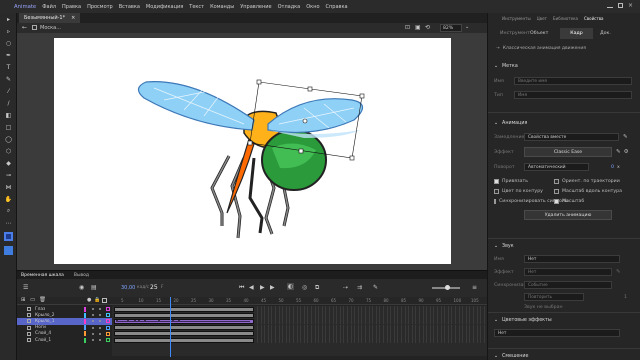 The height and width of the screenshot is (360, 640). What do you see at coordinates (58, 309) in the screenshot?
I see `layer-name: Глаз` at bounding box center [58, 309].